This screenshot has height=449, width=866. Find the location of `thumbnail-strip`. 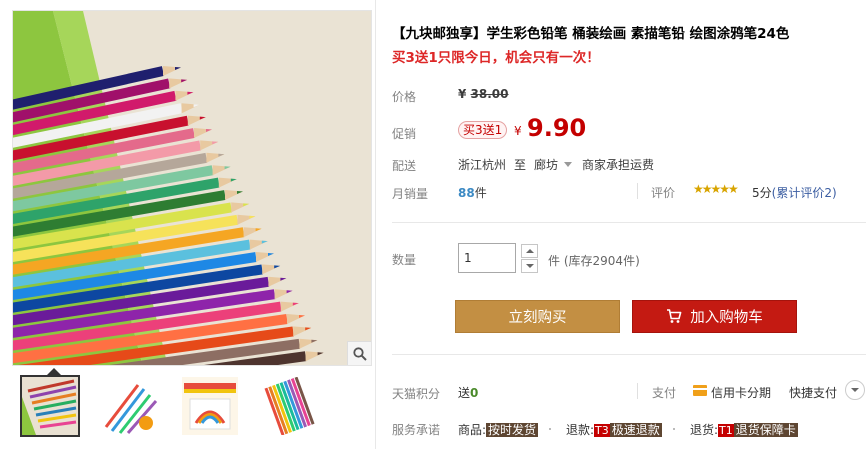

thumbnail-strip is located at coordinates (170, 406).